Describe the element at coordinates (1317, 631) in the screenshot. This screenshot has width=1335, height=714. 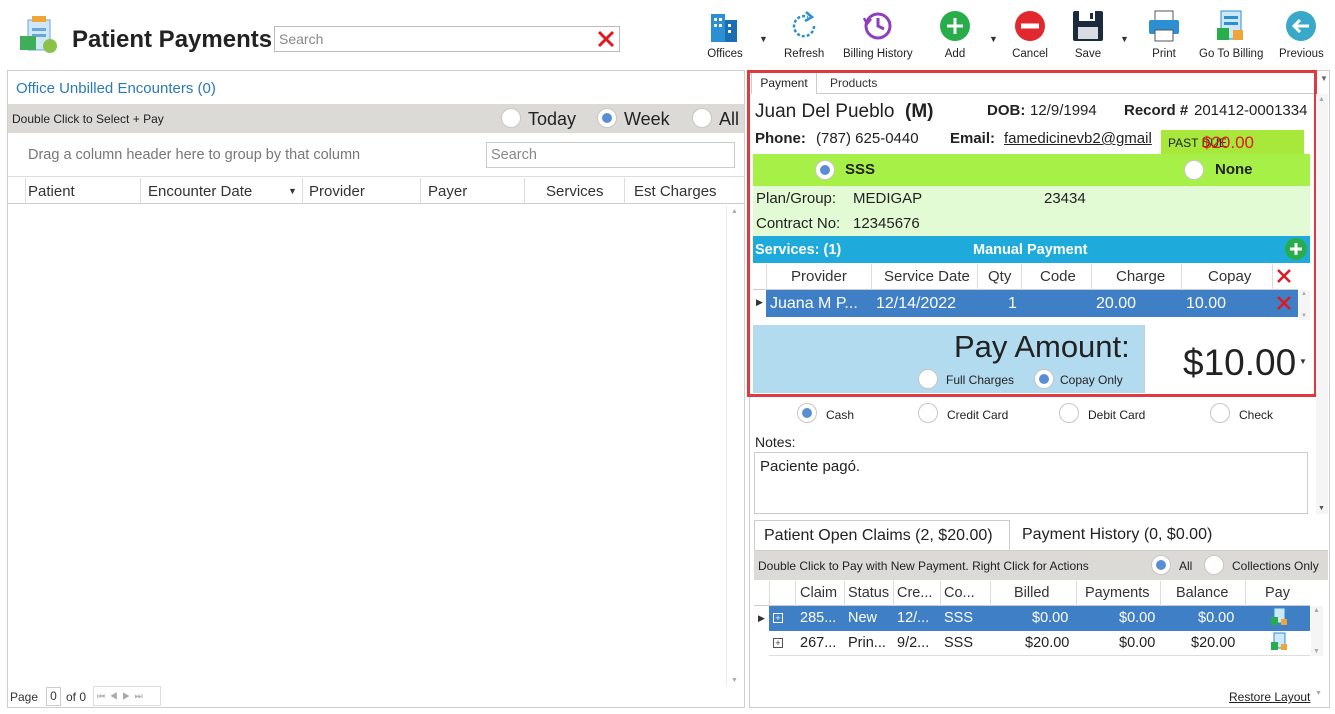
I see `claims-scrollbar: ▲ ▼` at that location.